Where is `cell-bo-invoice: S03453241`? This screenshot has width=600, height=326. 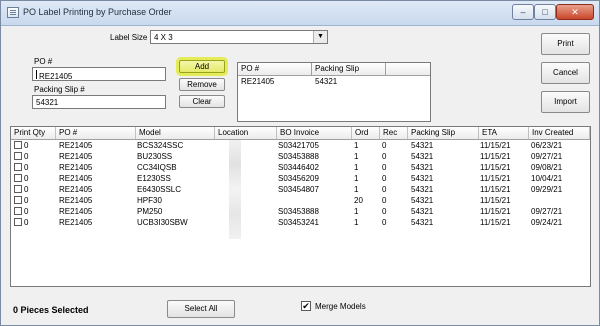 cell-bo-invoice: S03453241 is located at coordinates (298, 222).